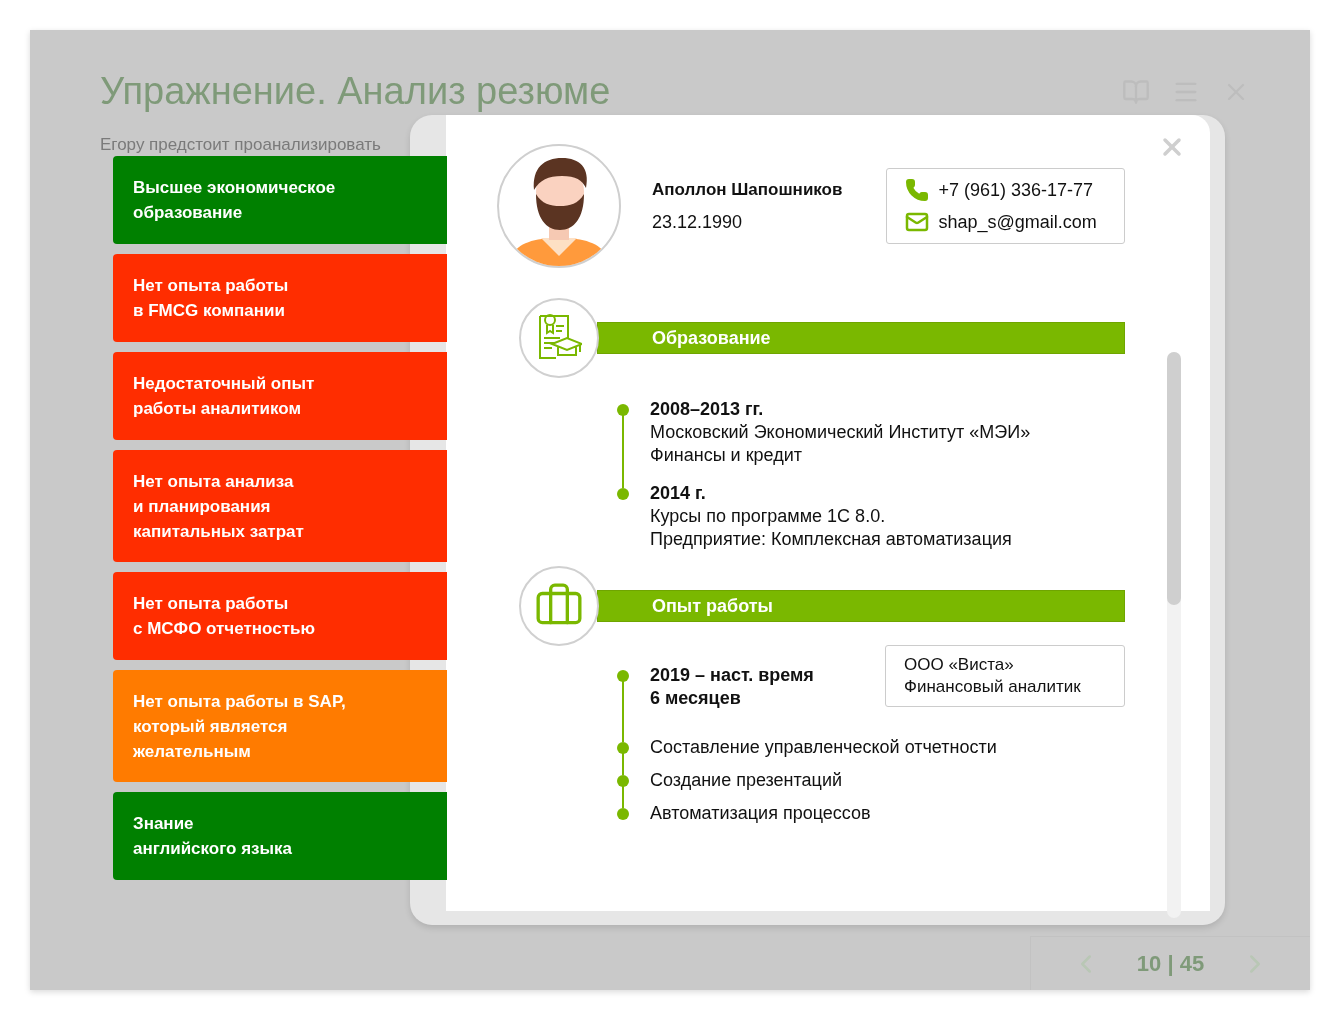 This screenshot has width=1341, height=1021. Describe the element at coordinates (916, 222) in the screenshot. I see `mail-icon` at that location.